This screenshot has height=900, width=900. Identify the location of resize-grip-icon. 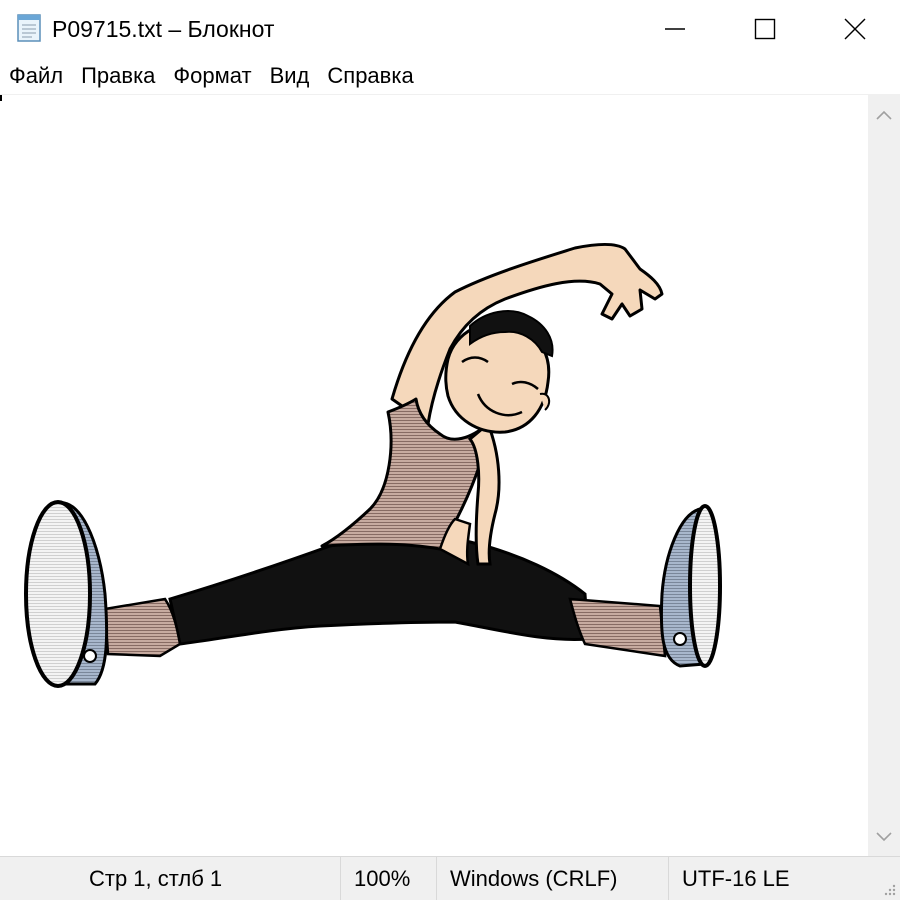
(889, 889).